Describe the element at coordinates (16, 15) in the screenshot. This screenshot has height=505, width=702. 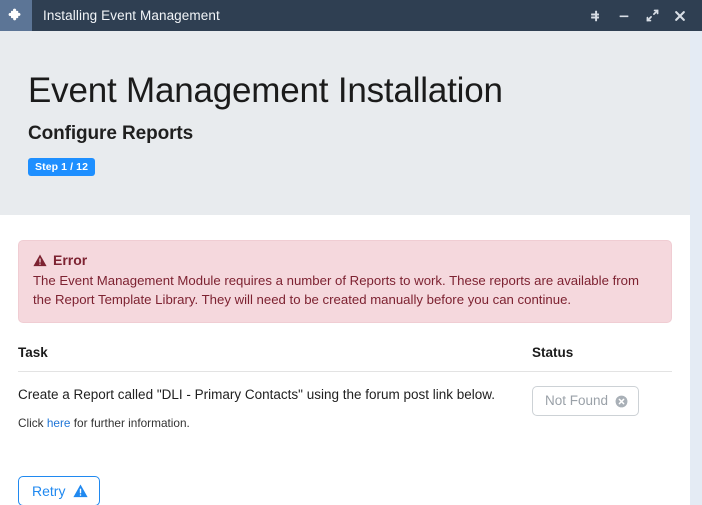
I see `puzzle-piece-icon` at that location.